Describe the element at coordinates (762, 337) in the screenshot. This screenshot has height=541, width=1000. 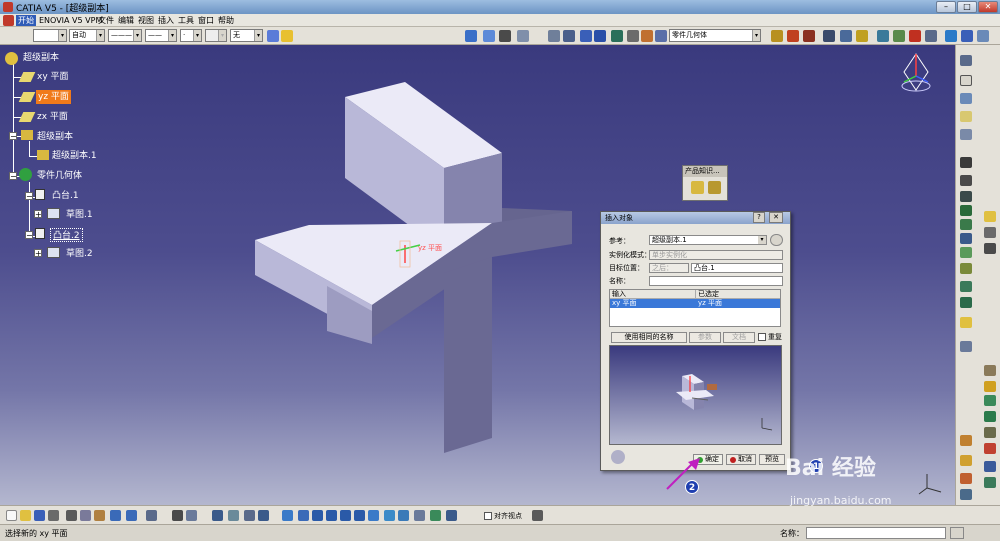
I see `repeat-checkbox` at that location.